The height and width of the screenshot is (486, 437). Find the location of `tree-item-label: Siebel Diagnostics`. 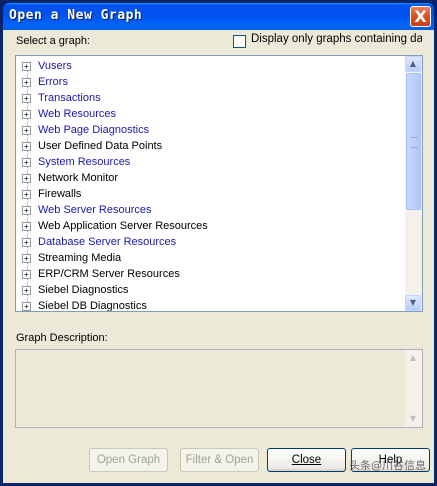

tree-item-label: Siebel Diagnostics is located at coordinates (83, 290).